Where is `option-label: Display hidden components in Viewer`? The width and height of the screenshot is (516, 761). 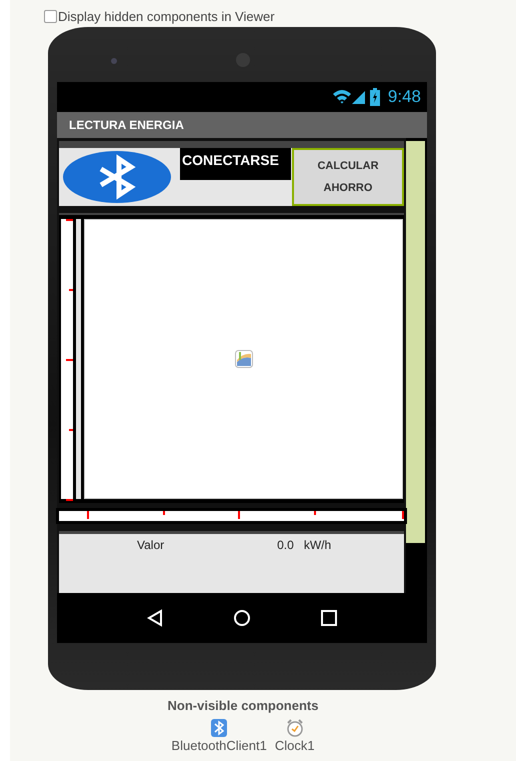
option-label: Display hidden components in Viewer is located at coordinates (166, 16).